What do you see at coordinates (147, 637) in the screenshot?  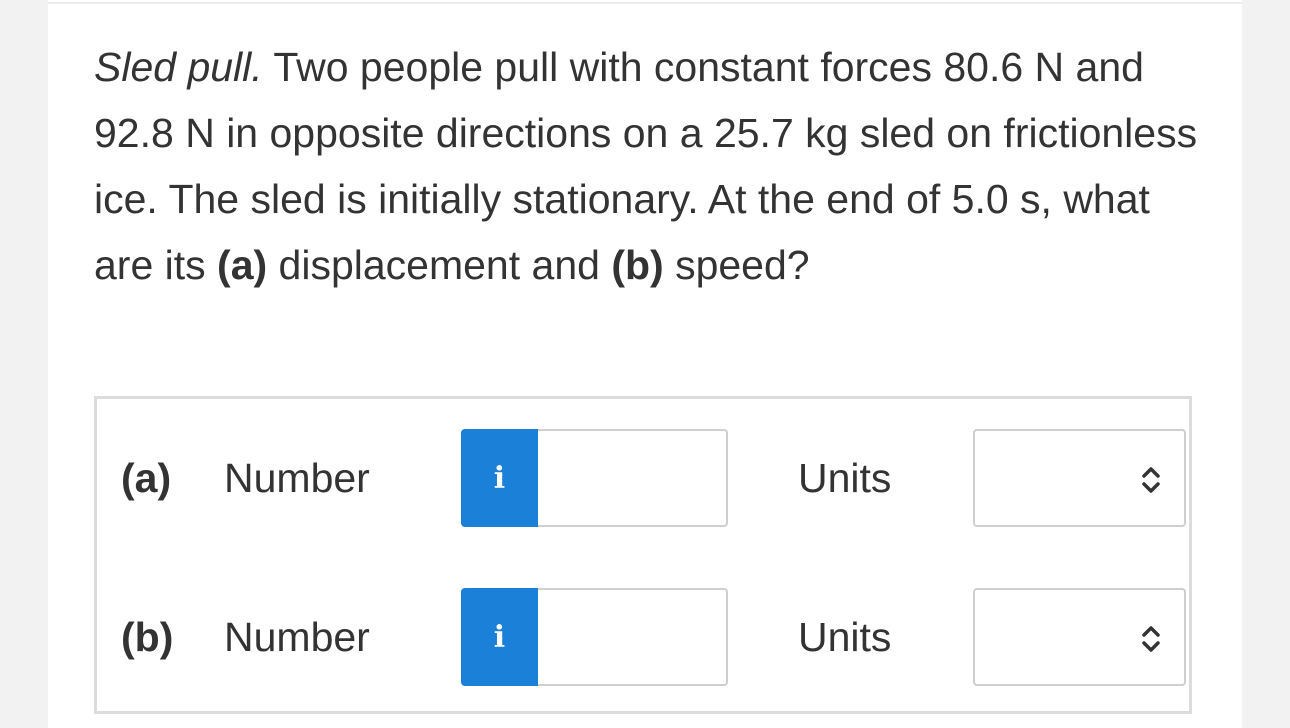 I see `part-label: (b)` at bounding box center [147, 637].